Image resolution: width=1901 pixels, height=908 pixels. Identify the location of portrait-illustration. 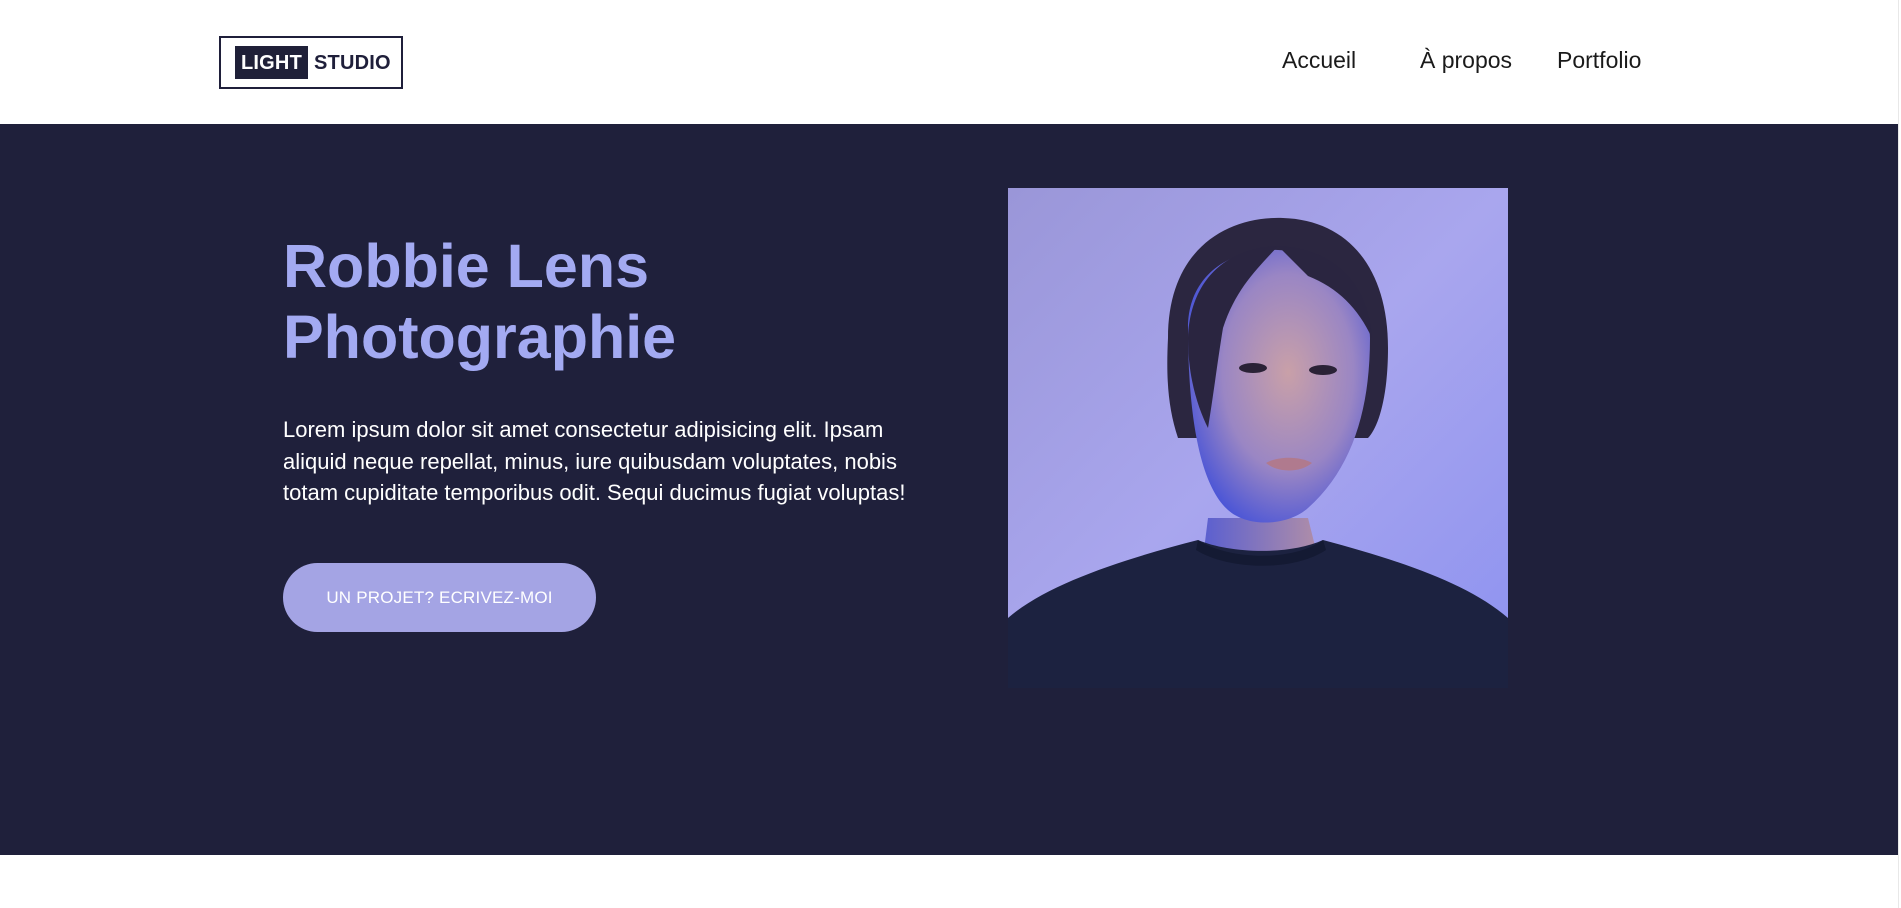
(1258, 438).